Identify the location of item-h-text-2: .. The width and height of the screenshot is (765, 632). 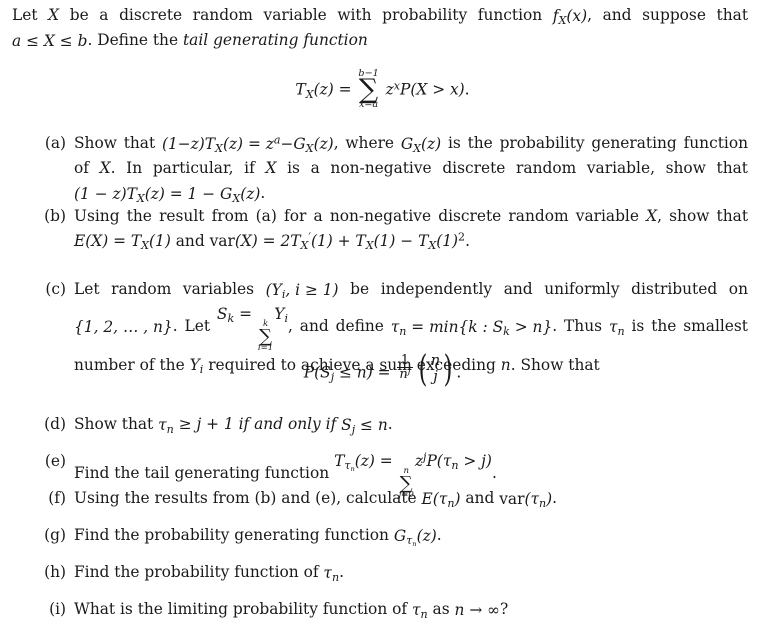
(341, 572).